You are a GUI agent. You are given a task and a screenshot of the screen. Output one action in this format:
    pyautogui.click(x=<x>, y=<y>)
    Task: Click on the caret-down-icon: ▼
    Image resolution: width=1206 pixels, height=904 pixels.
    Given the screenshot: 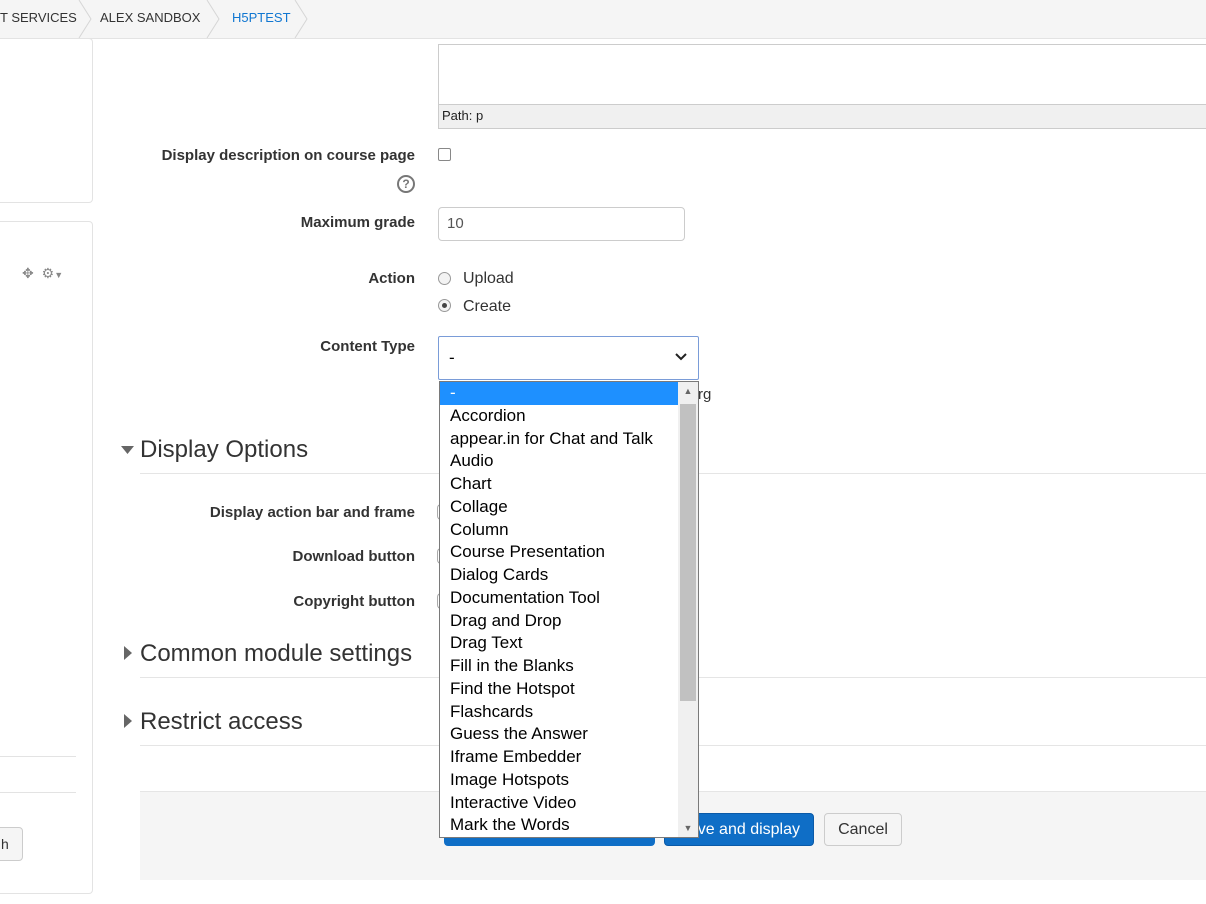 What is the action you would take?
    pyautogui.click(x=58, y=275)
    